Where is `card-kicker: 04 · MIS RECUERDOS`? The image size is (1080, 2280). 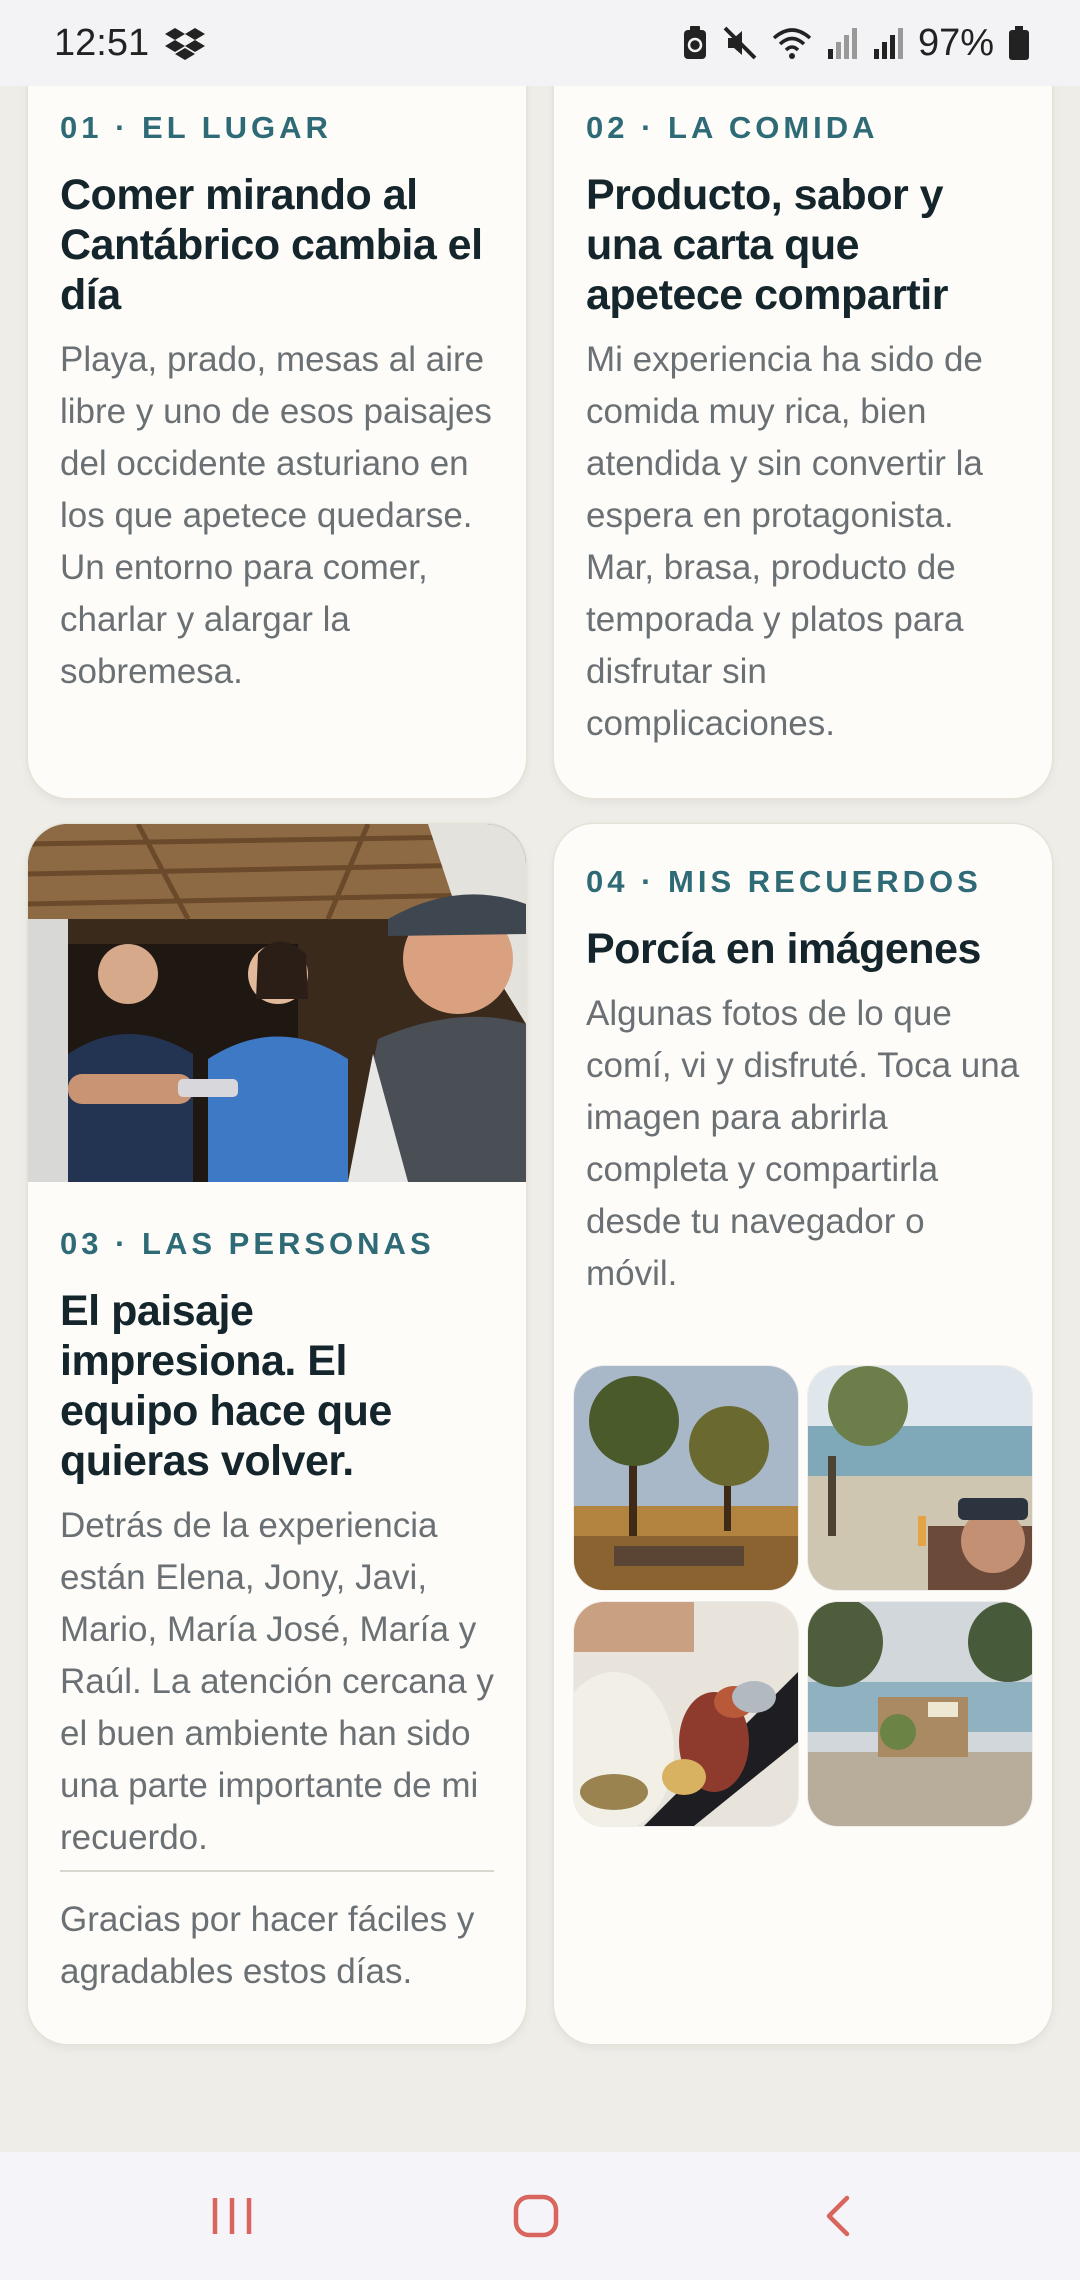 card-kicker: 04 · MIS RECUERDOS is located at coordinates (784, 881).